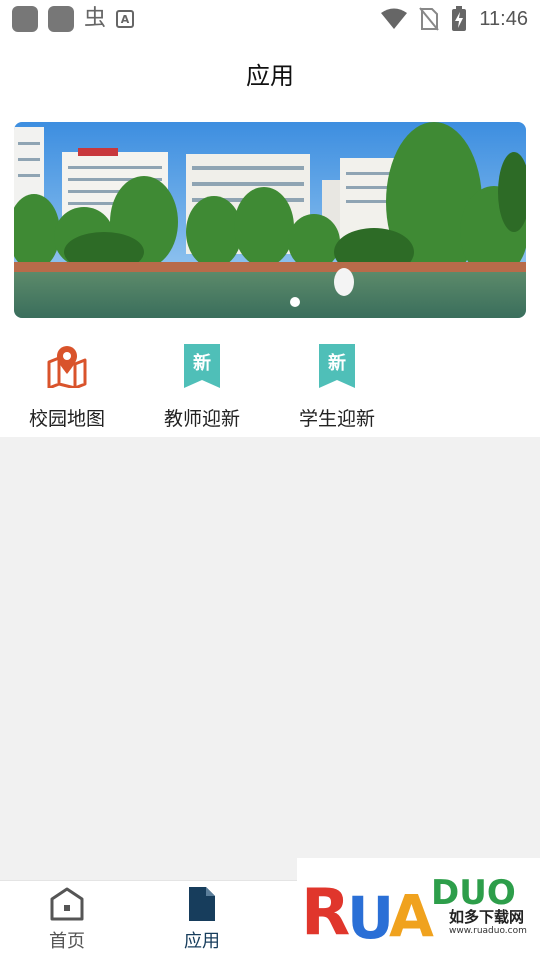  I want to click on watermark-subtitle: 如多下载网, so click(487, 917).